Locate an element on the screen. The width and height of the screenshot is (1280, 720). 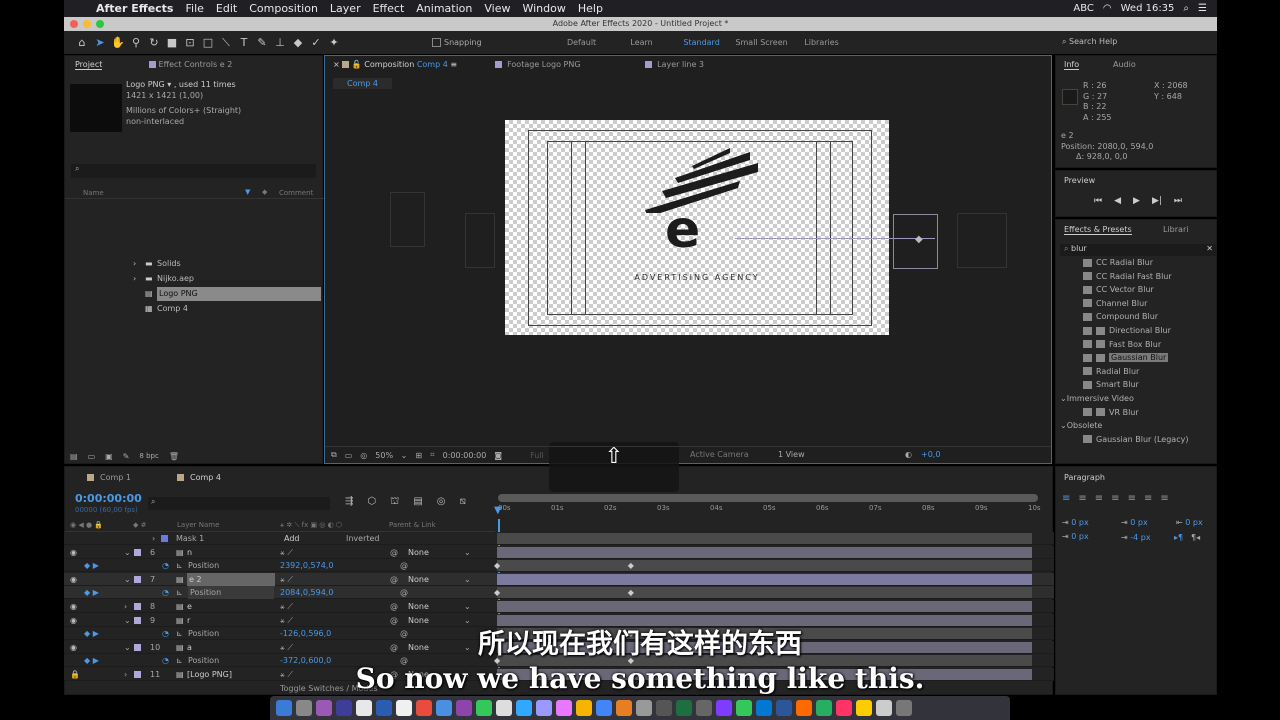
puppet-pin-icon: ✦ is located at coordinates (334, 42).